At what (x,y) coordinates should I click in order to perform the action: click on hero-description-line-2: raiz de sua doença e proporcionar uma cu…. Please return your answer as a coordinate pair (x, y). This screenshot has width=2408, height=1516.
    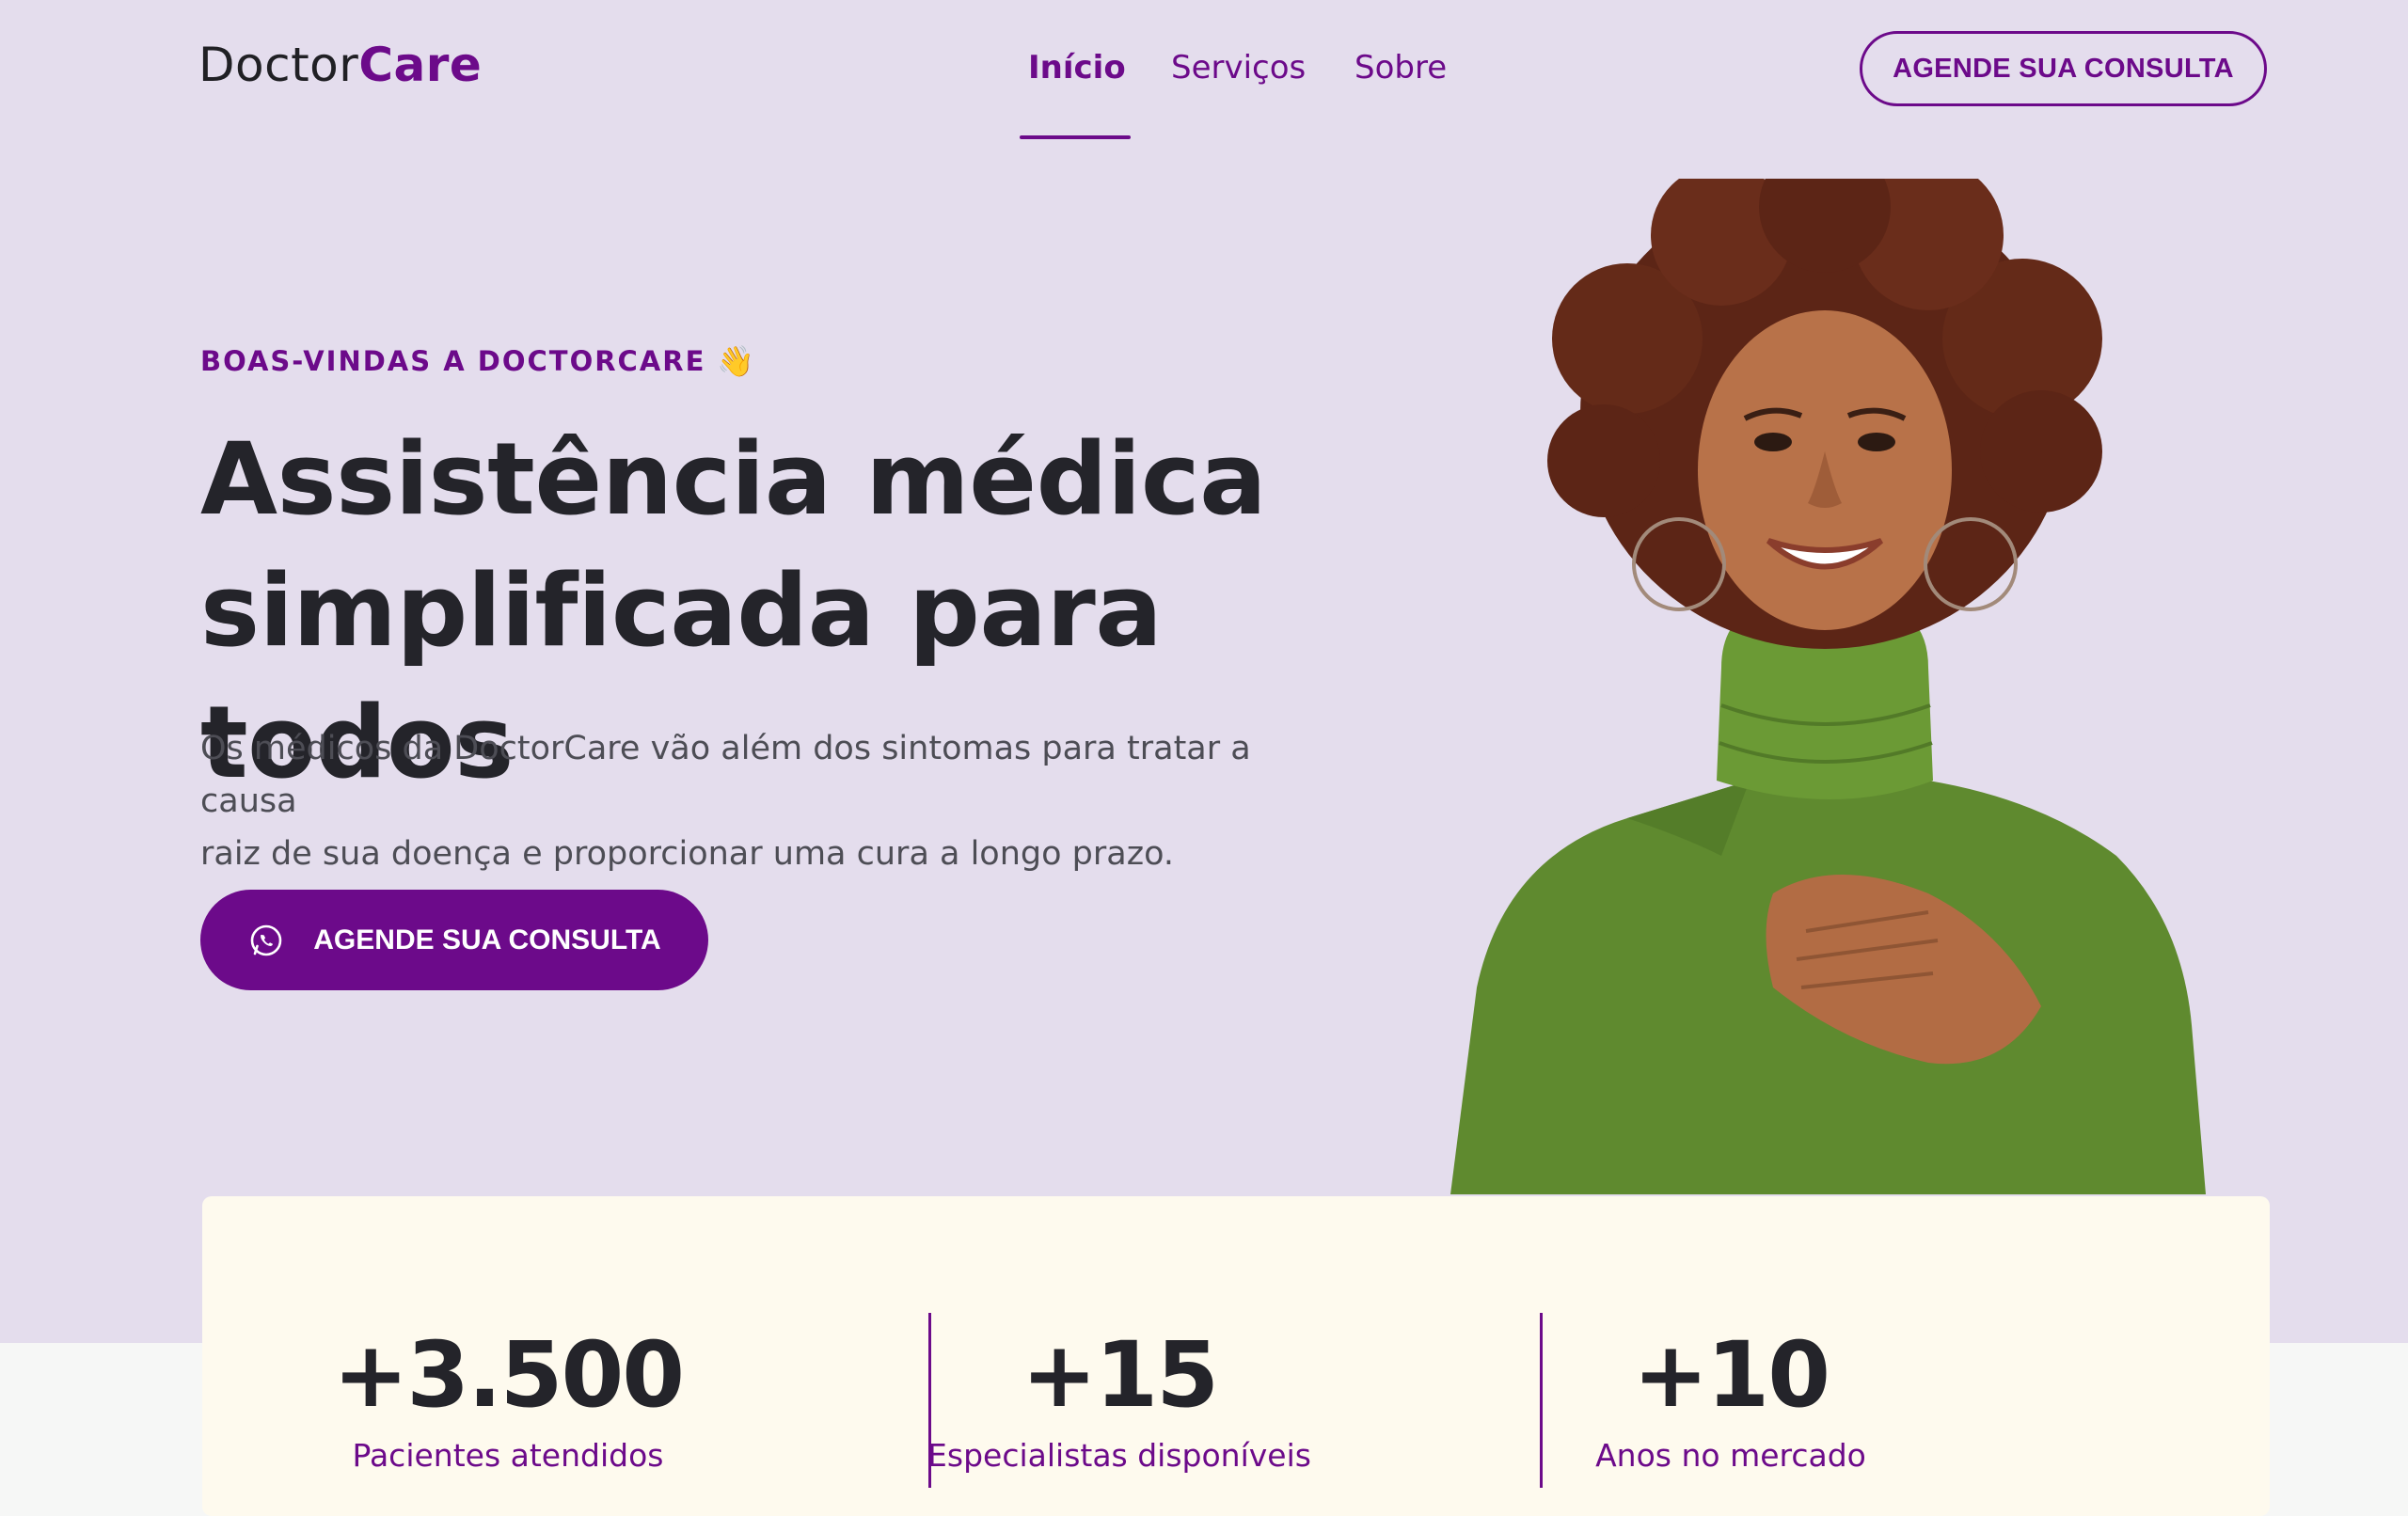
    Looking at the image, I should click on (687, 854).